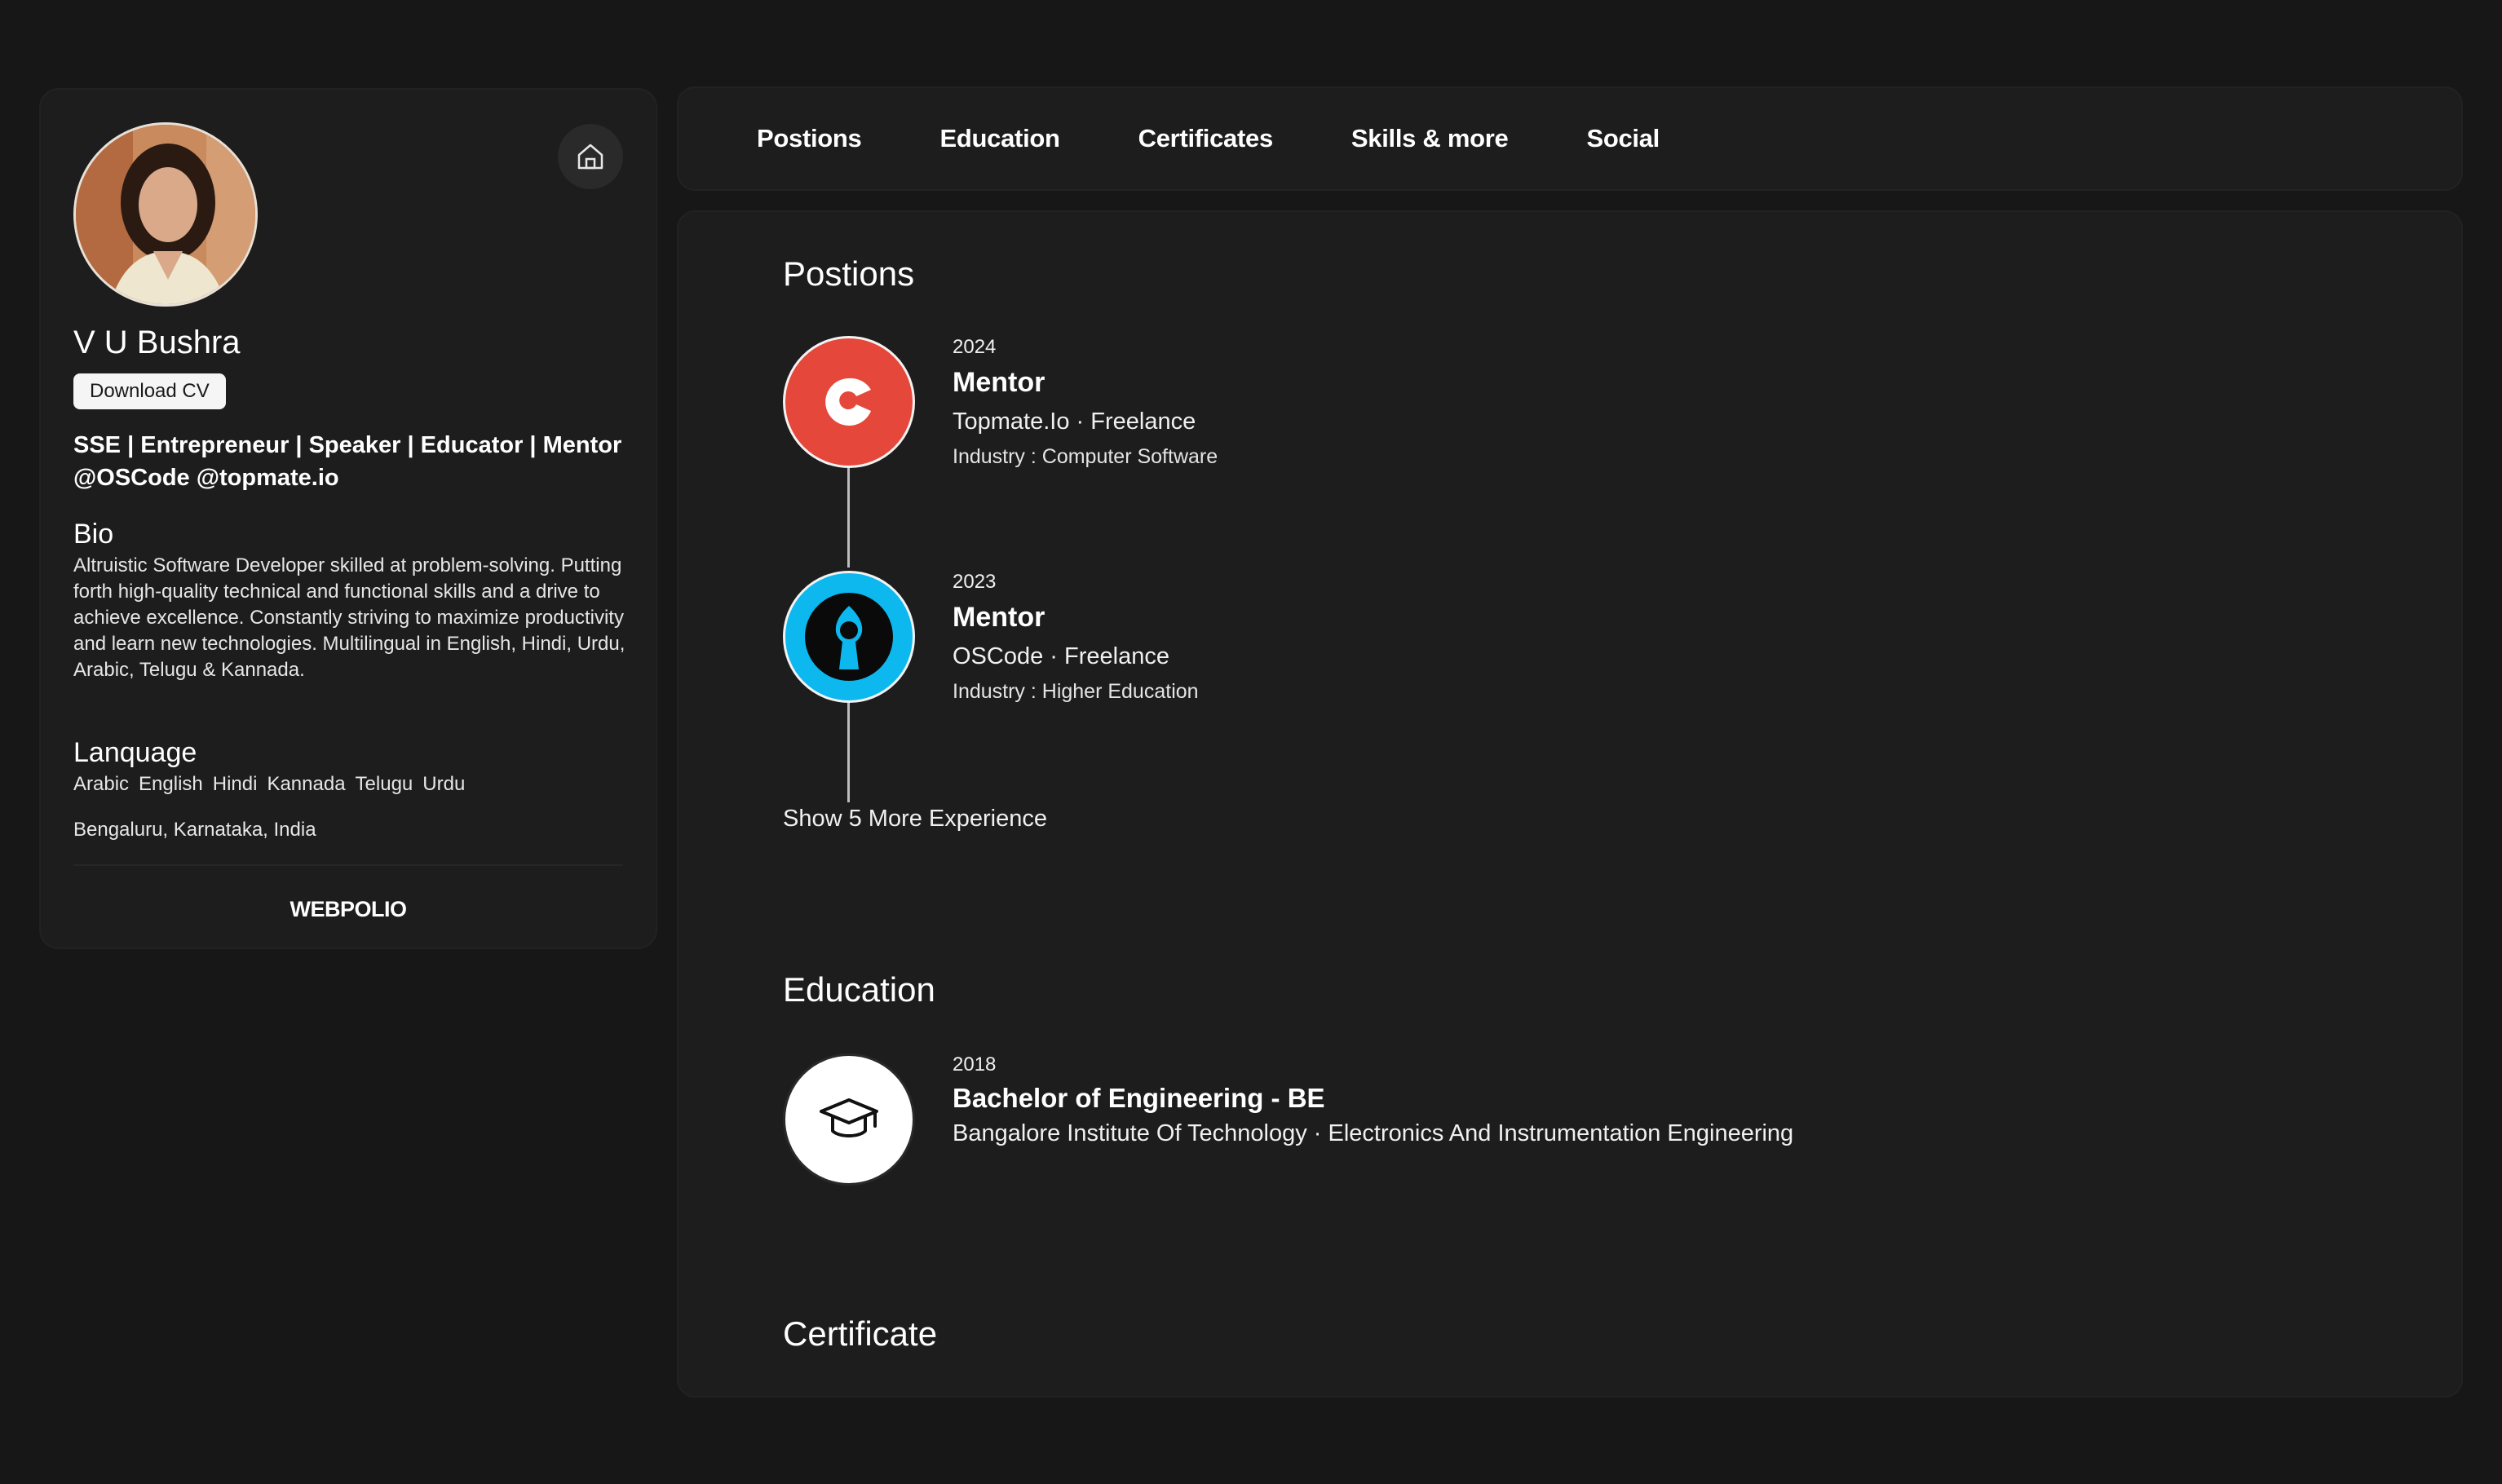 This screenshot has width=2502, height=1484. What do you see at coordinates (171, 784) in the screenshot?
I see `language-item: English` at bounding box center [171, 784].